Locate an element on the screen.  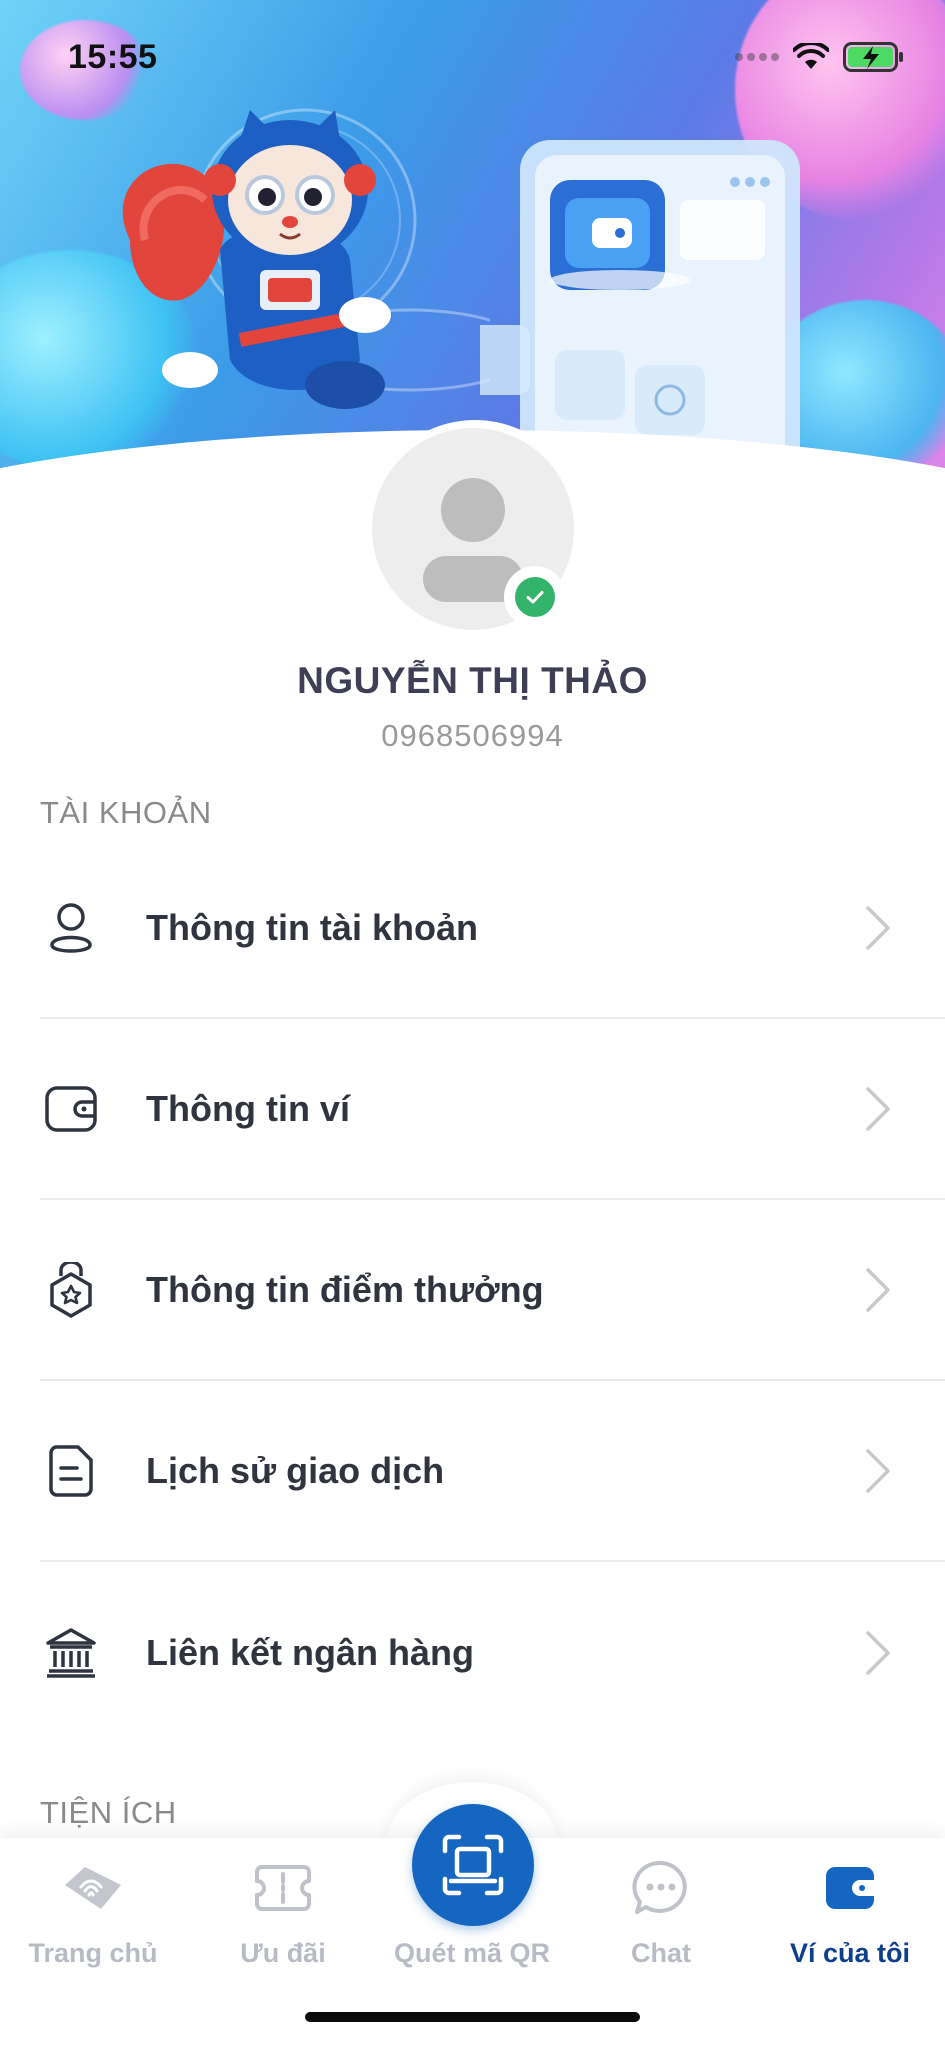
nav-label: Trang chủ is located at coordinates (93, 1953).